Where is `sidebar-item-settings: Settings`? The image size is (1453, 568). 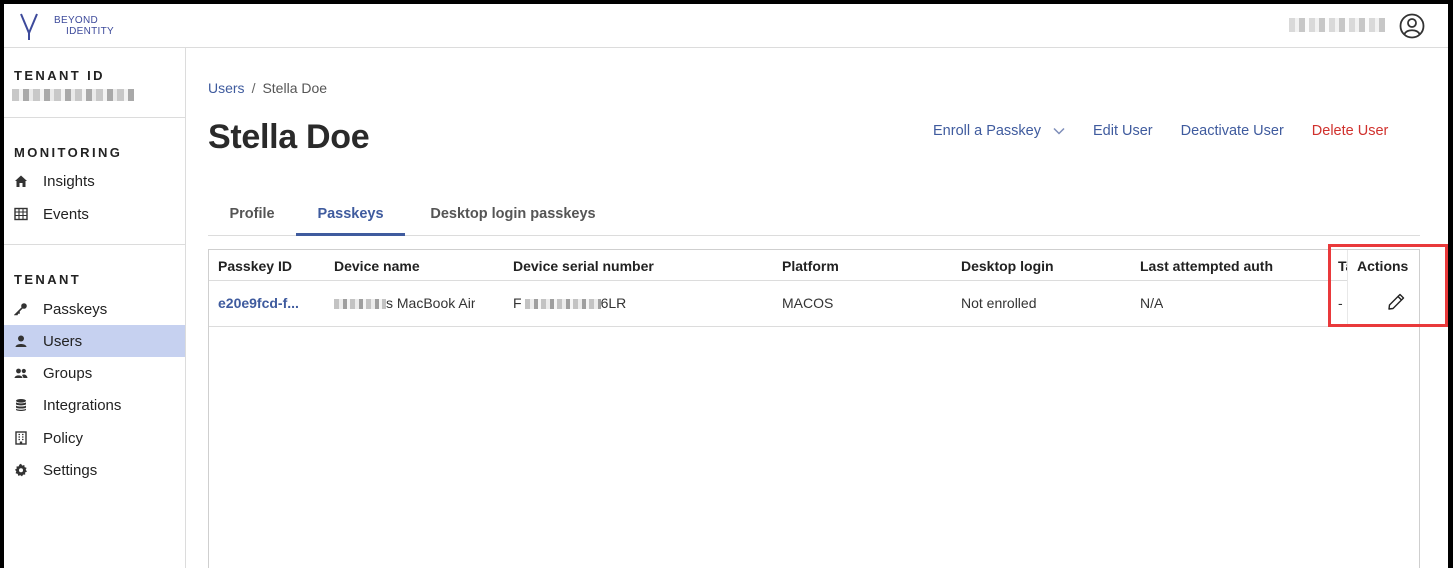 sidebar-item-settings: Settings is located at coordinates (94, 470).